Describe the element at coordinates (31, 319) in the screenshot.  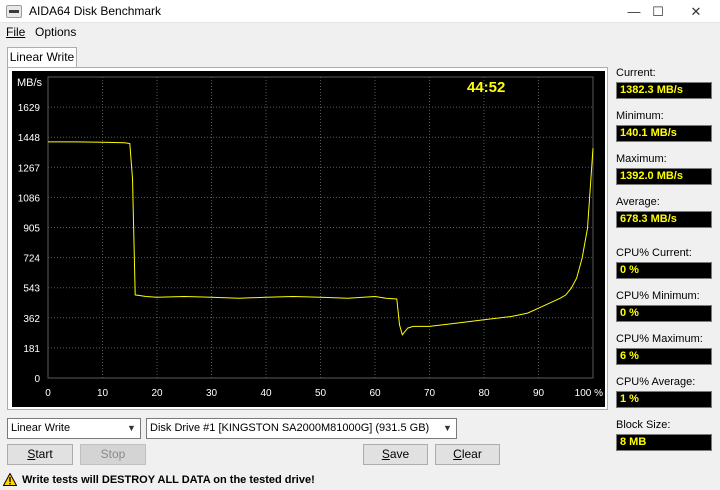
I see `y-tick-label: 362` at that location.